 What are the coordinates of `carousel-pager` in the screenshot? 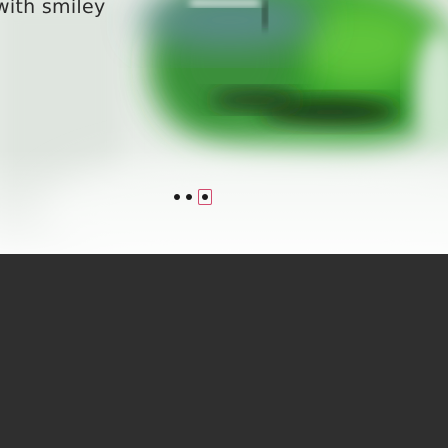 It's located at (193, 197).